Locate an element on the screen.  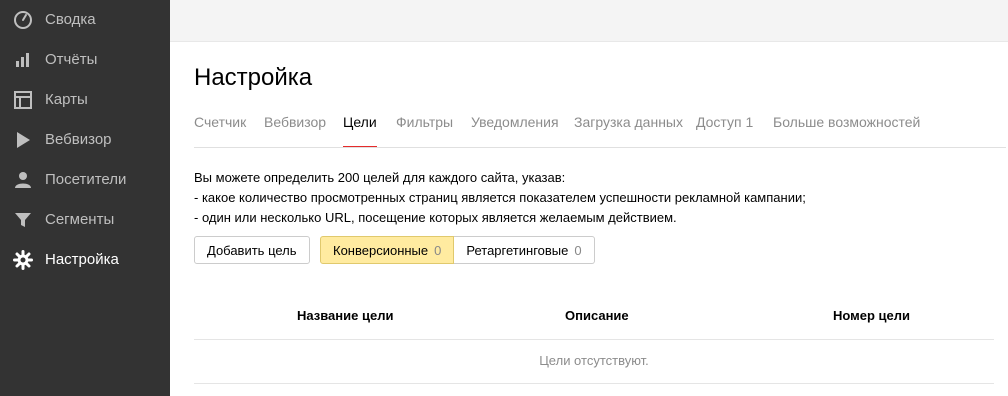
tab-counter: Счетчик is located at coordinates (220, 131).